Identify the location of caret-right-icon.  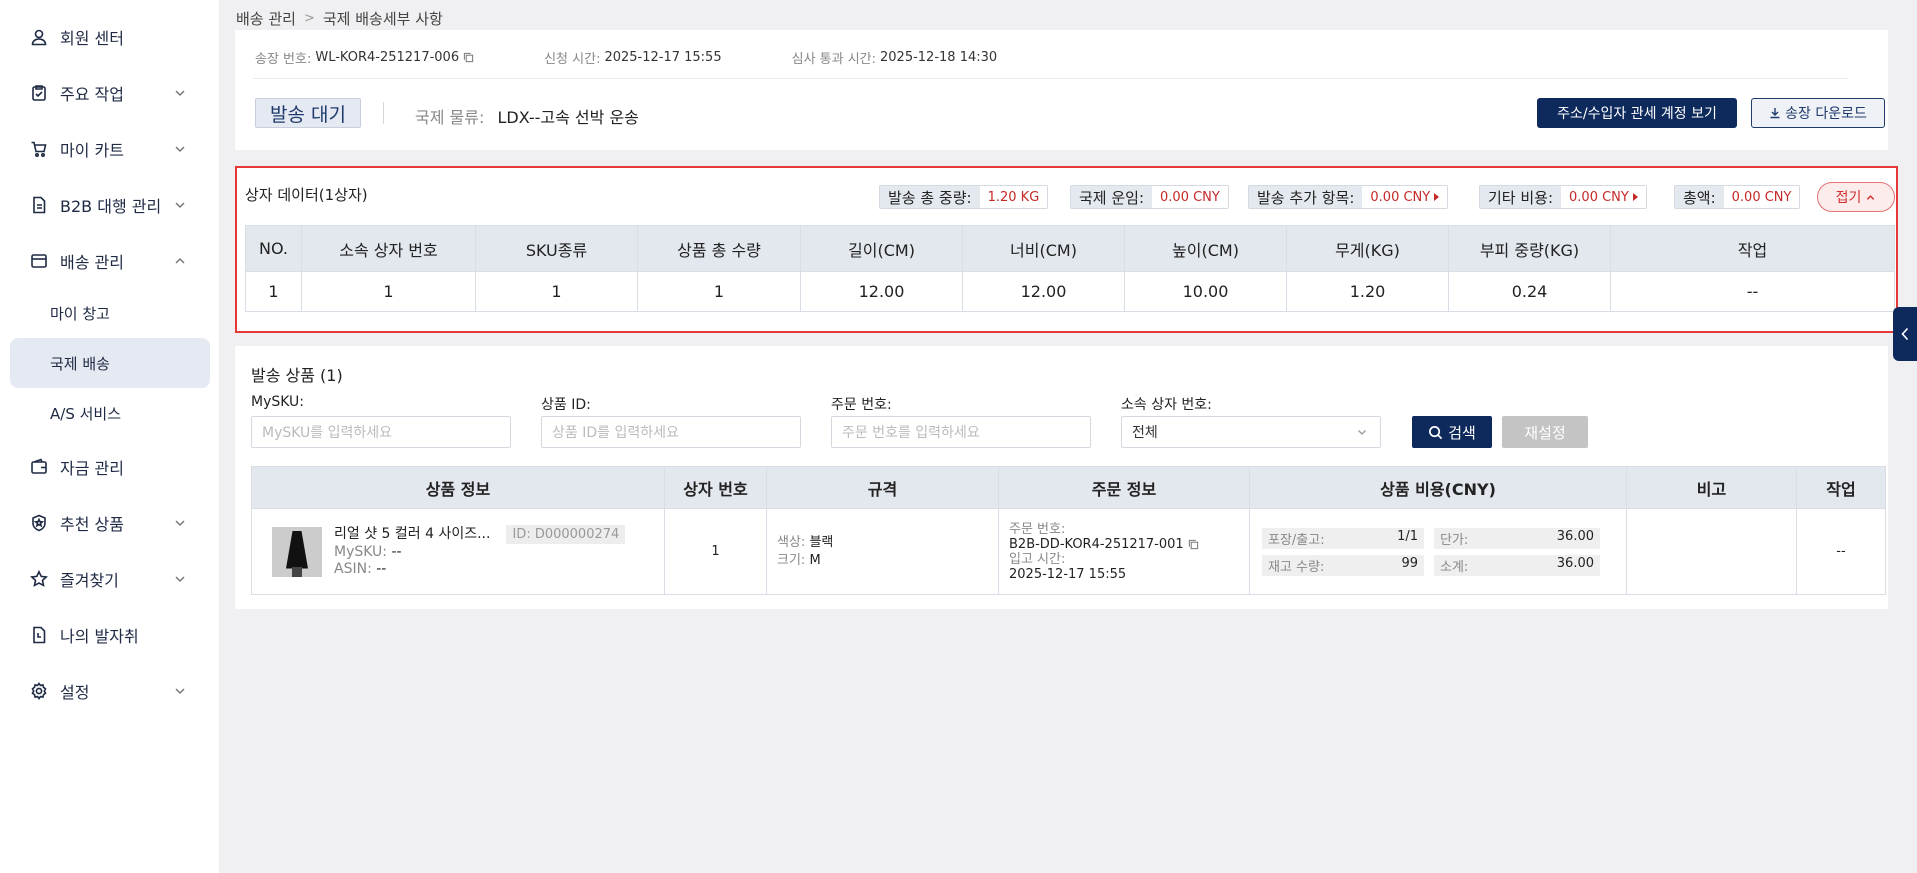
(1437, 197).